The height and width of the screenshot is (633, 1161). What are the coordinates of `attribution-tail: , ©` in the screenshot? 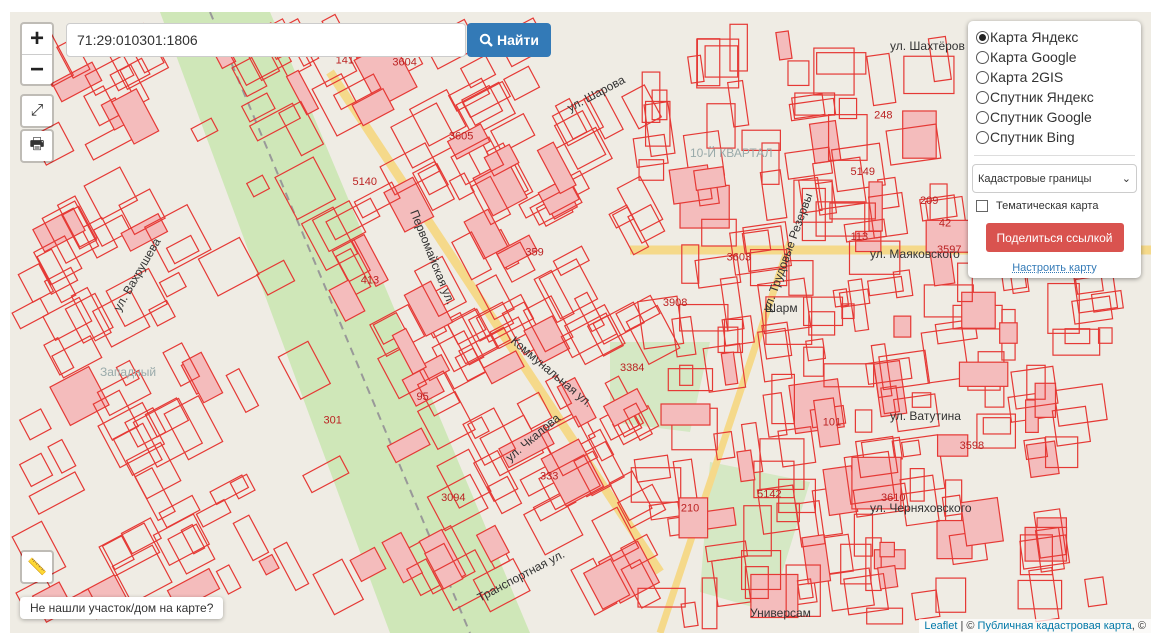 It's located at (1138, 626).